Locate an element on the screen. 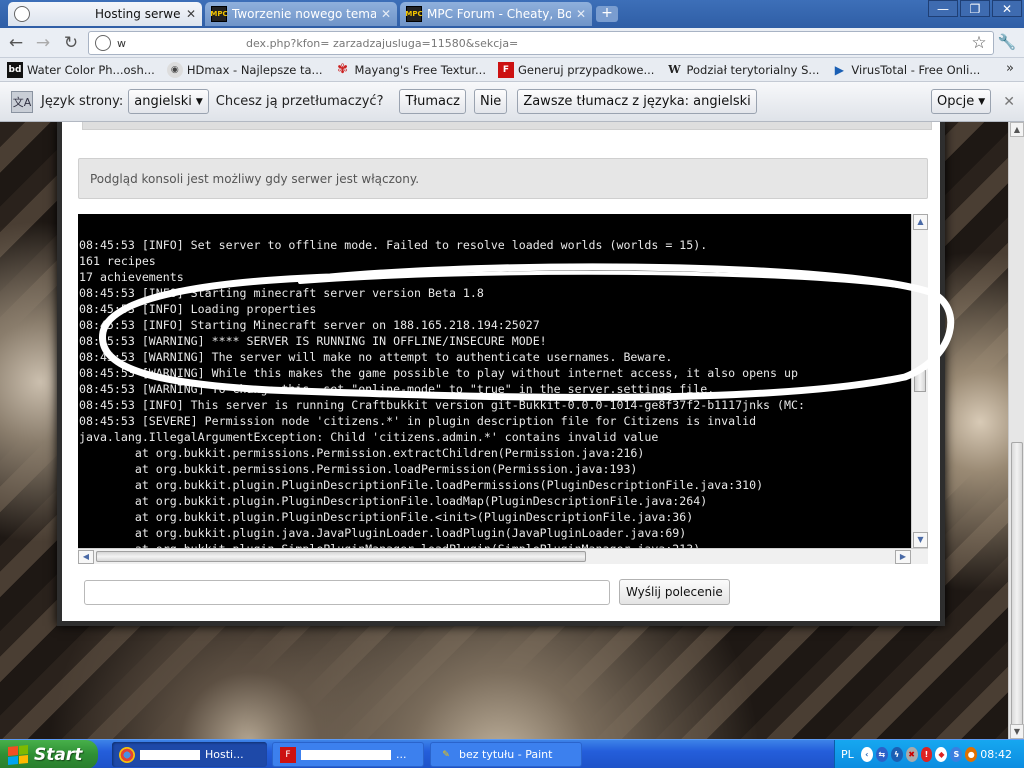  bookmark-icon: bd is located at coordinates (15, 69).